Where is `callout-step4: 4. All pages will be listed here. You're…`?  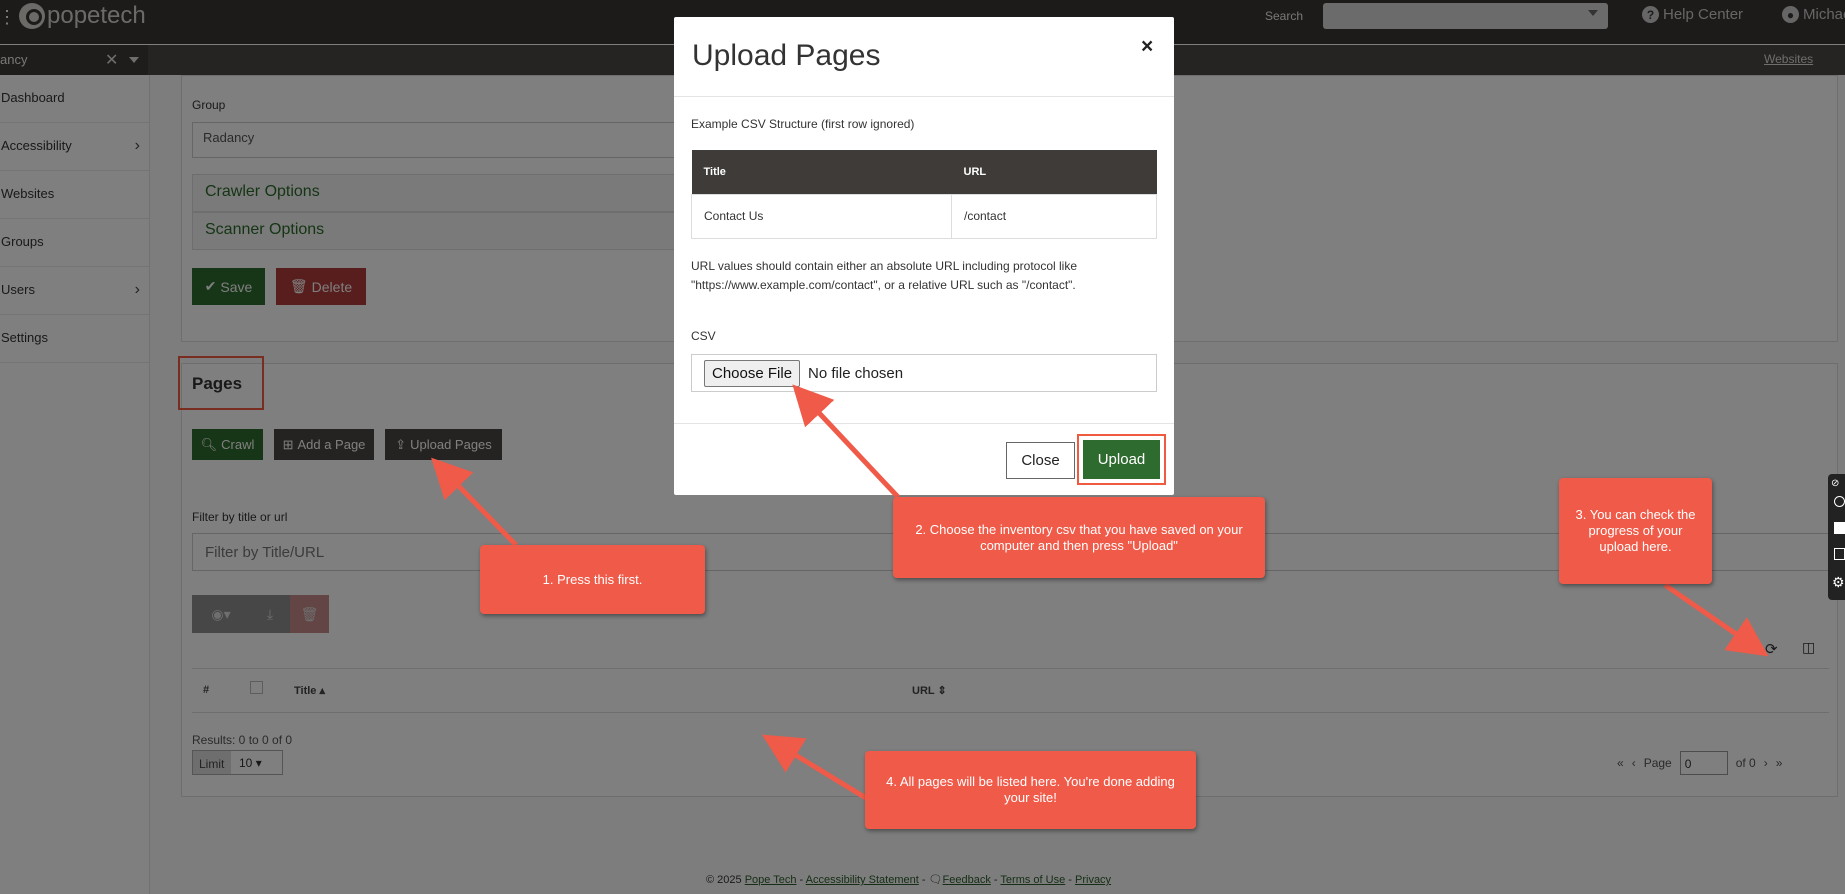 callout-step4: 4. All pages will be listed here. You're… is located at coordinates (1030, 790).